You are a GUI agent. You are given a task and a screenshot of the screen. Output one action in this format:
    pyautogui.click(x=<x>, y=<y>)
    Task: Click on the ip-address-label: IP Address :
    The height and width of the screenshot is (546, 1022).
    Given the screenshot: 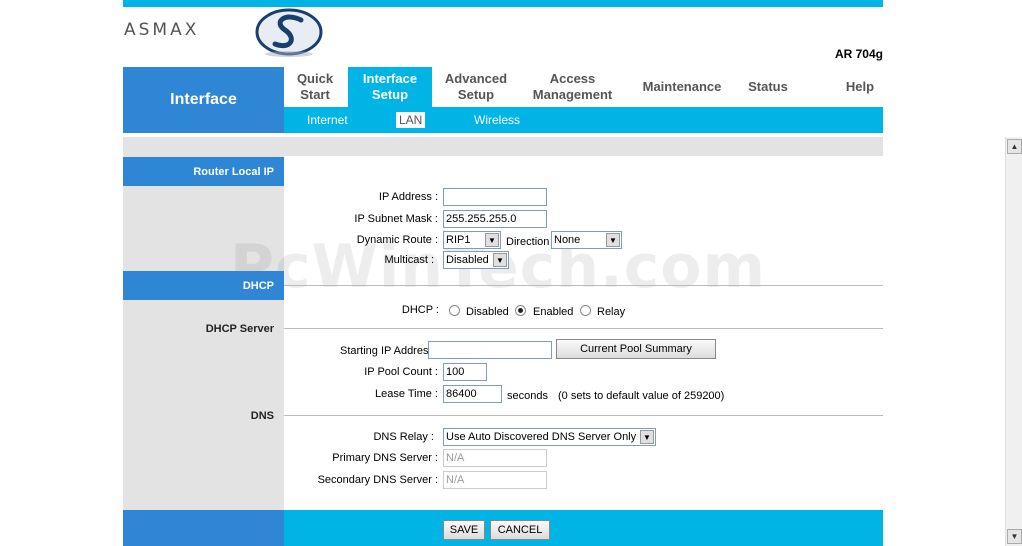 What is the action you would take?
    pyautogui.click(x=408, y=197)
    